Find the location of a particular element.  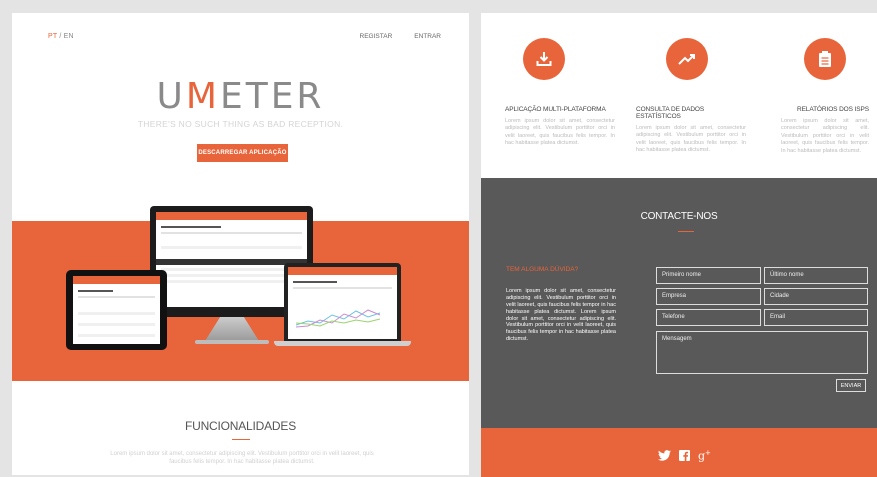

tablet-illustration is located at coordinates (116, 310).